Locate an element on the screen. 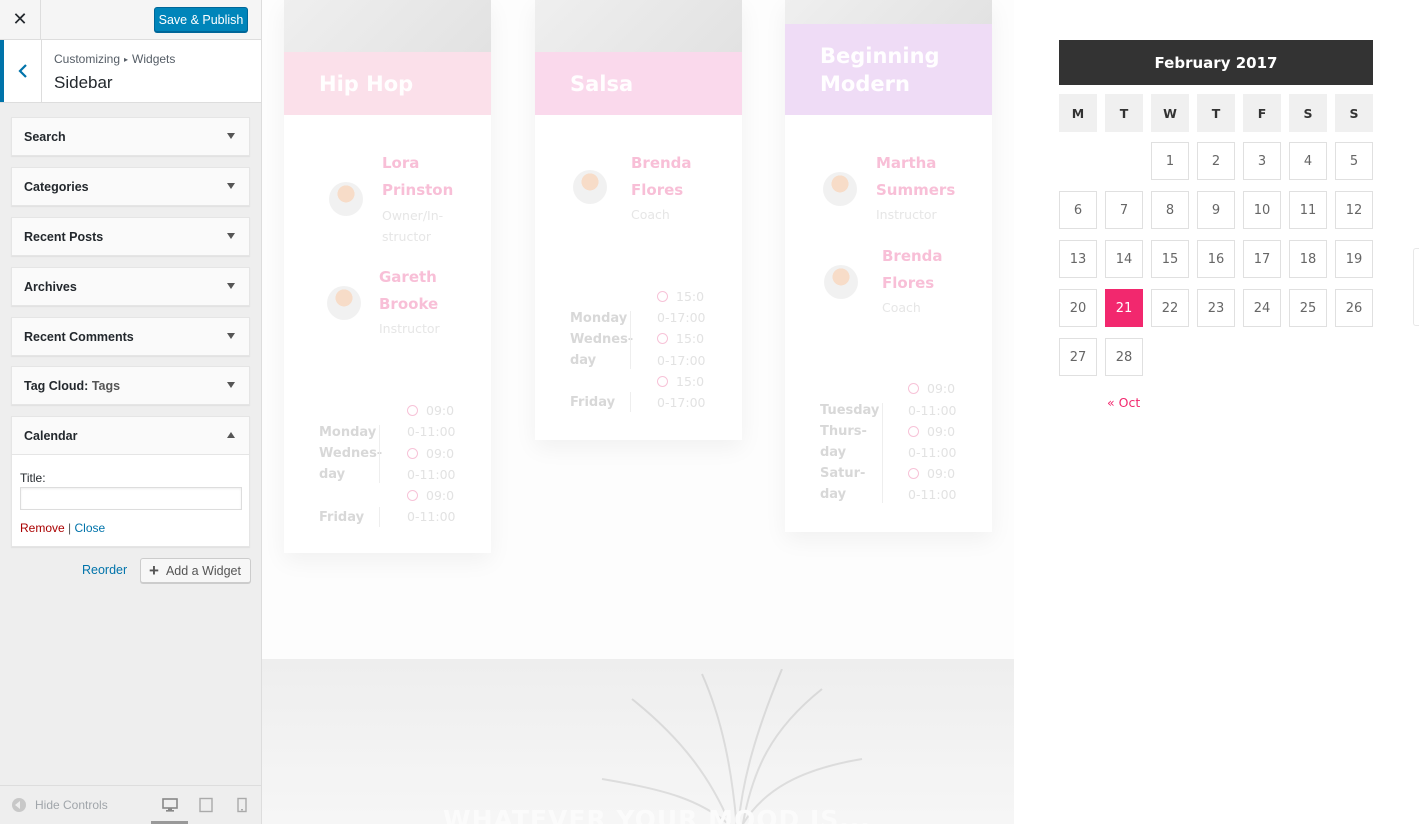 This screenshot has width=1419, height=824. close-widget-link: Close is located at coordinates (90, 528).